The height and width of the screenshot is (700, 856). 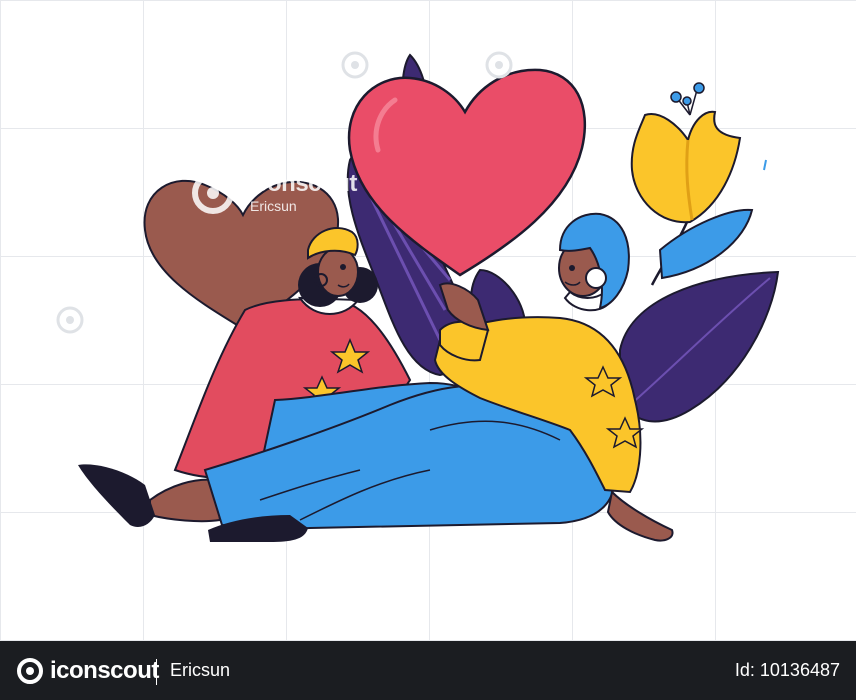 I want to click on footer-asset-id: Id: 10136487, so click(x=787, y=670).